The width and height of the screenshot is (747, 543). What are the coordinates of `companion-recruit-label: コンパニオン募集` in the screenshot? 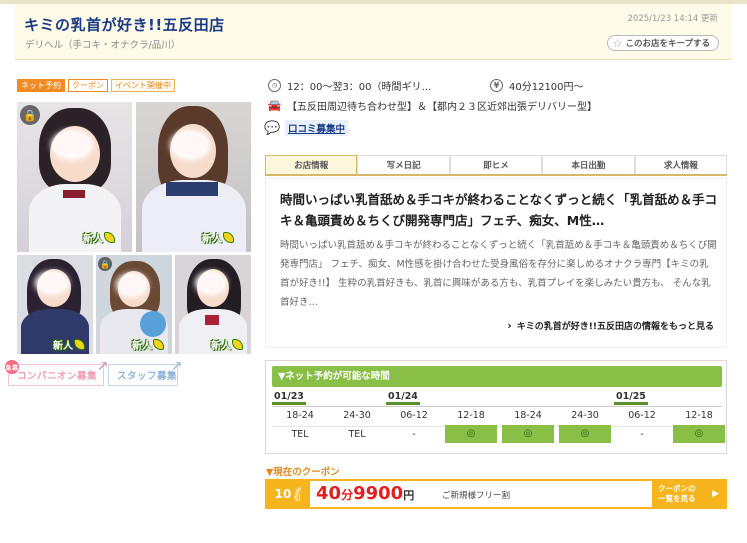 It's located at (57, 376).